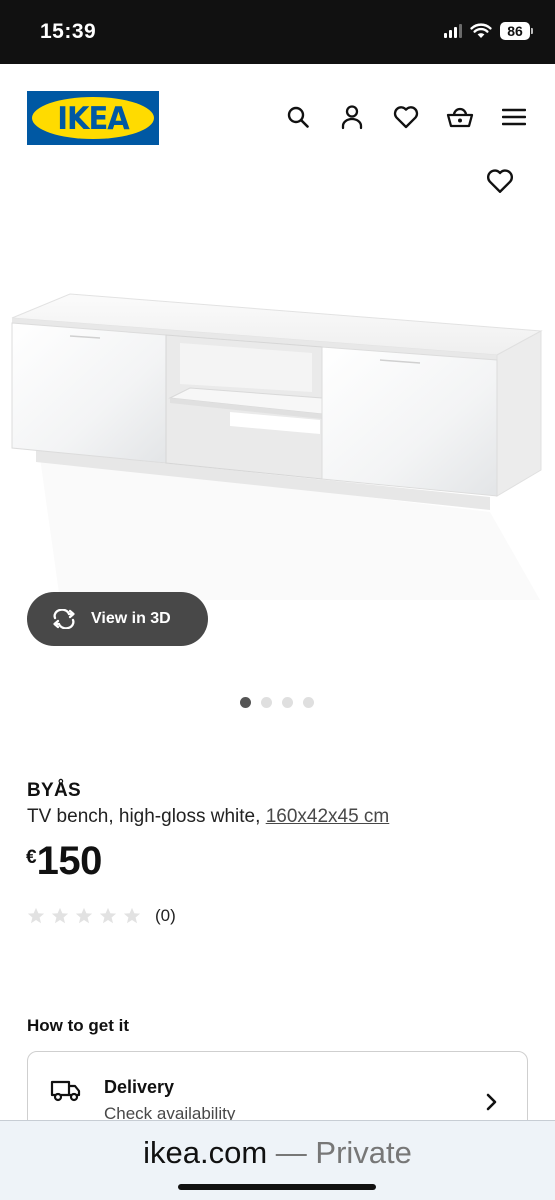 The width and height of the screenshot is (555, 1200). Describe the element at coordinates (78, 1025) in the screenshot. I see `how-to-get-it-heading: How to get it` at that location.